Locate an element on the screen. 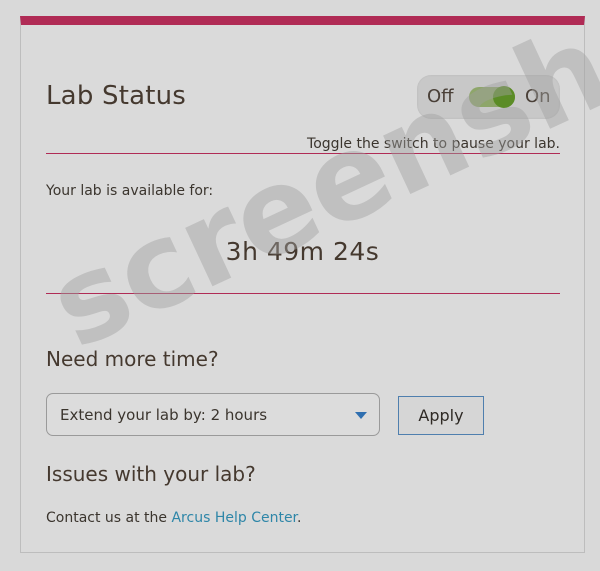 This screenshot has height=571, width=600. extend-lab-select: Extend your lab by: 2 hours is located at coordinates (213, 414).